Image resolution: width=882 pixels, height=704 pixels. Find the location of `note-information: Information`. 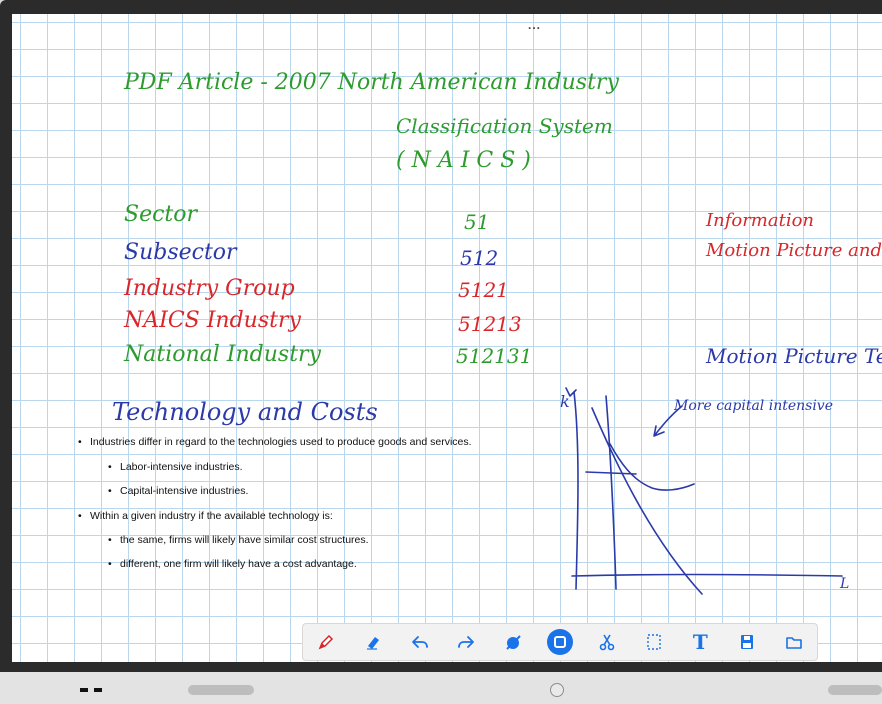

note-information: Information is located at coordinates (760, 220).